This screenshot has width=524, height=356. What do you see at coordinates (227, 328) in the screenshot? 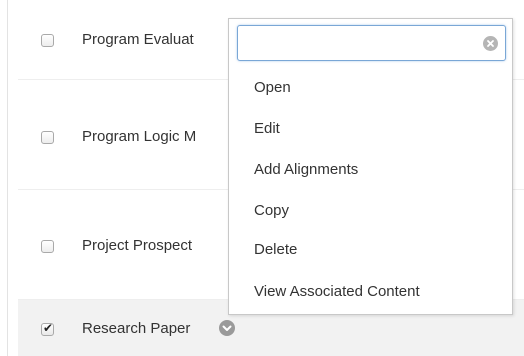
I see `chevron-down-circle-icon` at bounding box center [227, 328].